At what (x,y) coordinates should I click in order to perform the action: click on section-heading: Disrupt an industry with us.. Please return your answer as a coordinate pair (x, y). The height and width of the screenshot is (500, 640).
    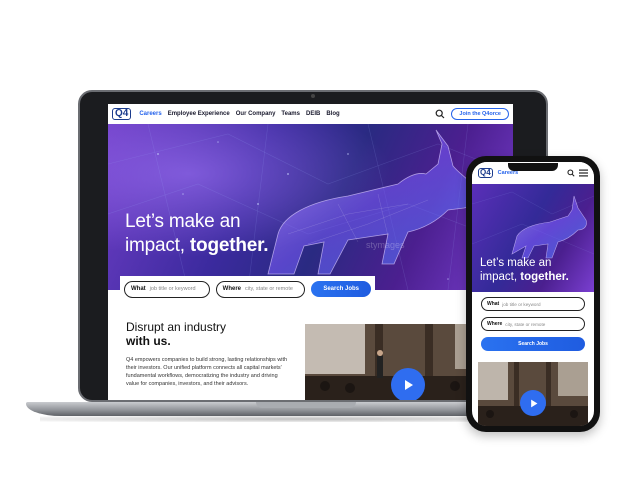
    Looking at the image, I should click on (176, 334).